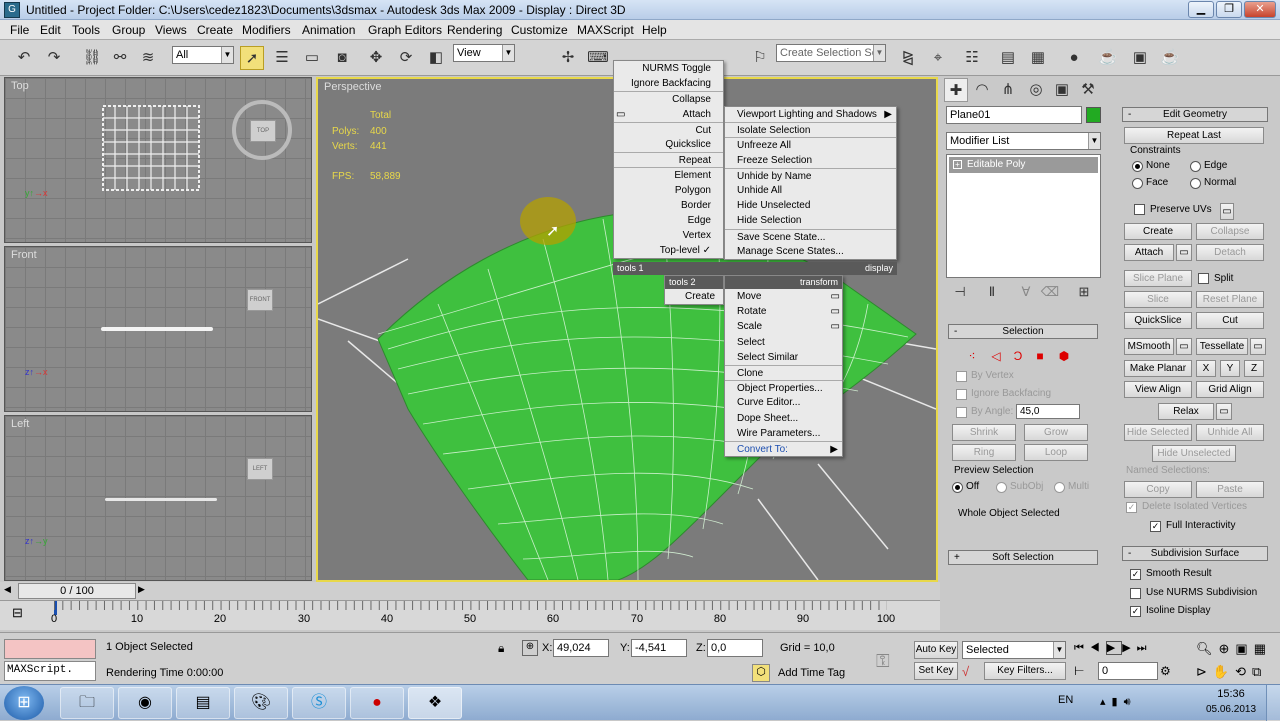  Describe the element at coordinates (1184, 252) in the screenshot. I see `attach-settings-button: ▭` at that location.